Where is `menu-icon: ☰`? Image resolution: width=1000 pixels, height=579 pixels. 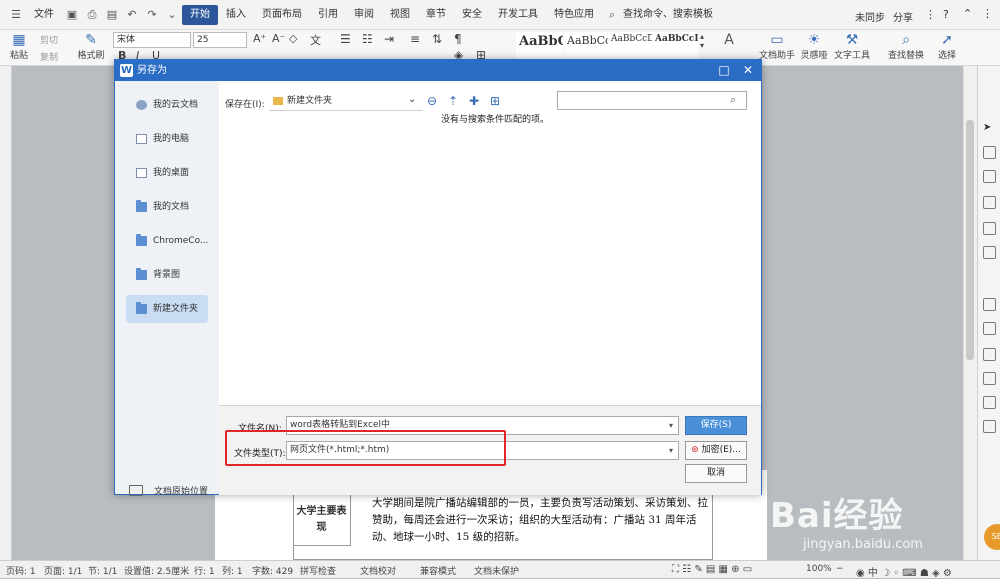
menu-icon: ☰ is located at coordinates (16, 15).